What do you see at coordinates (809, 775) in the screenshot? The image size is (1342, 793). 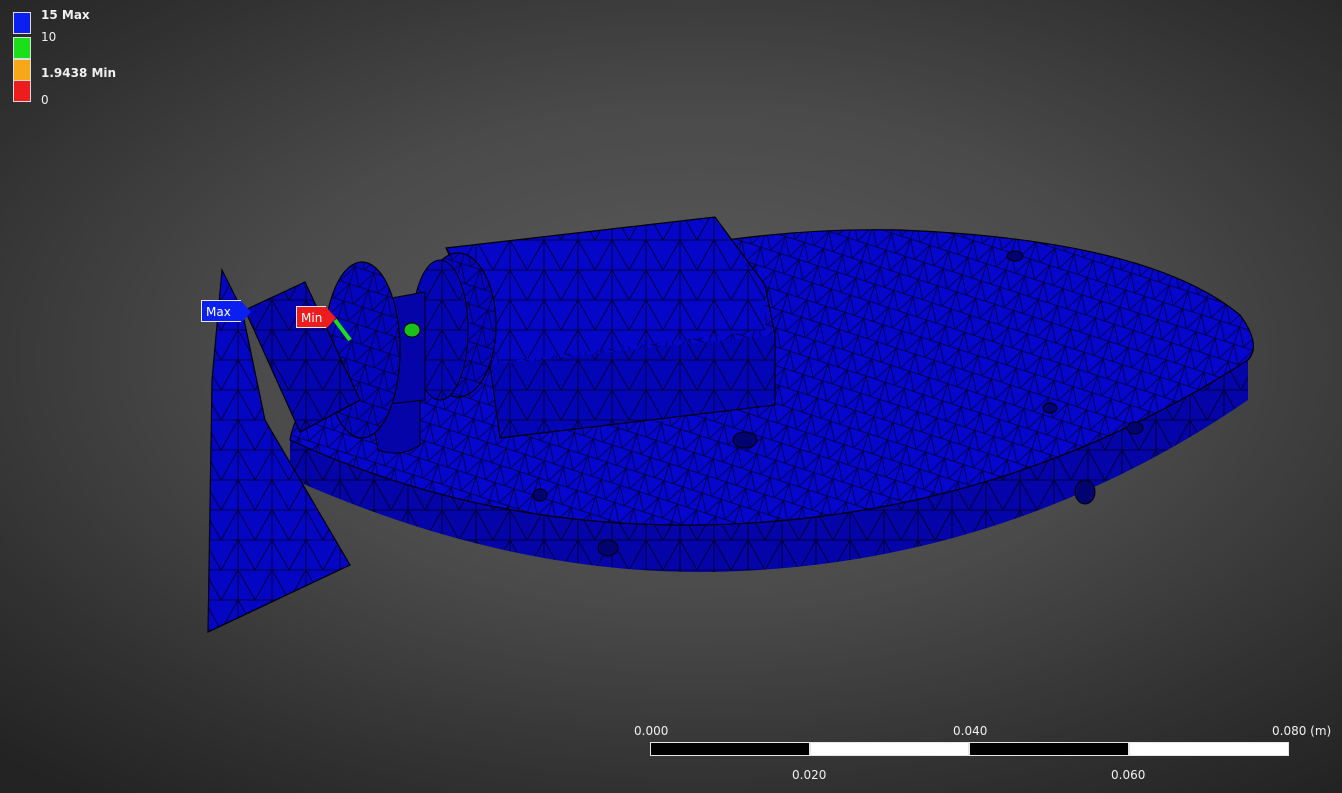 I see `scale-label-020: 0.020` at bounding box center [809, 775].